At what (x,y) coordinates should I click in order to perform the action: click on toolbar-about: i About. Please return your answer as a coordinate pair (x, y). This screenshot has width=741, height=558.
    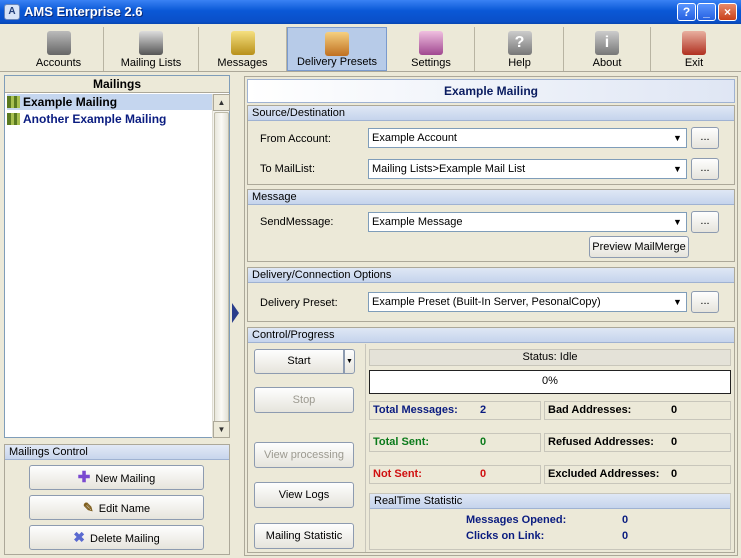
    Looking at the image, I should click on (607, 49).